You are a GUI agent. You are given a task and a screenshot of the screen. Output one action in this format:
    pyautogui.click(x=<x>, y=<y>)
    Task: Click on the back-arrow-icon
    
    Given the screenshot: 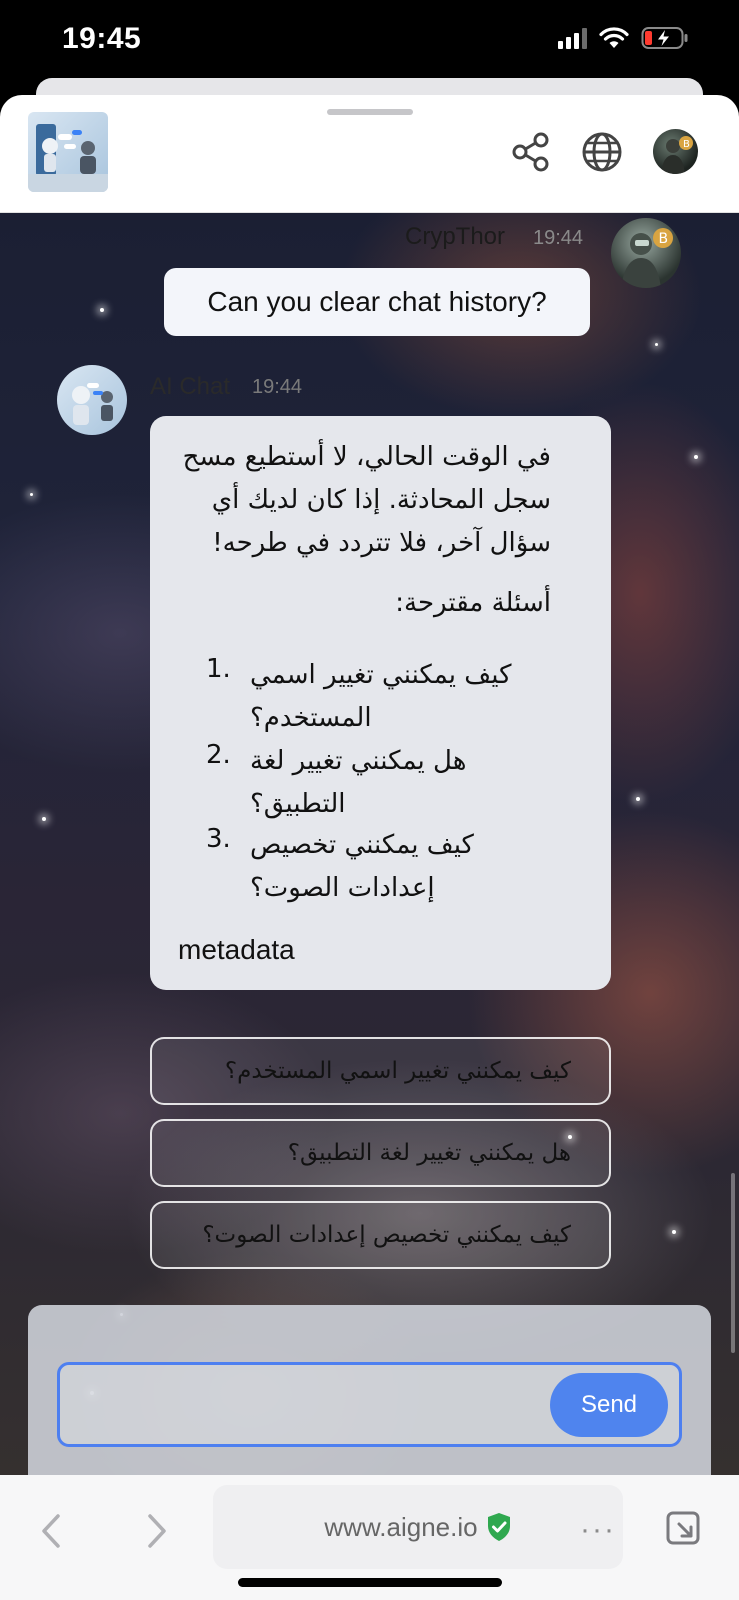 What is the action you would take?
    pyautogui.click(x=52, y=1531)
    